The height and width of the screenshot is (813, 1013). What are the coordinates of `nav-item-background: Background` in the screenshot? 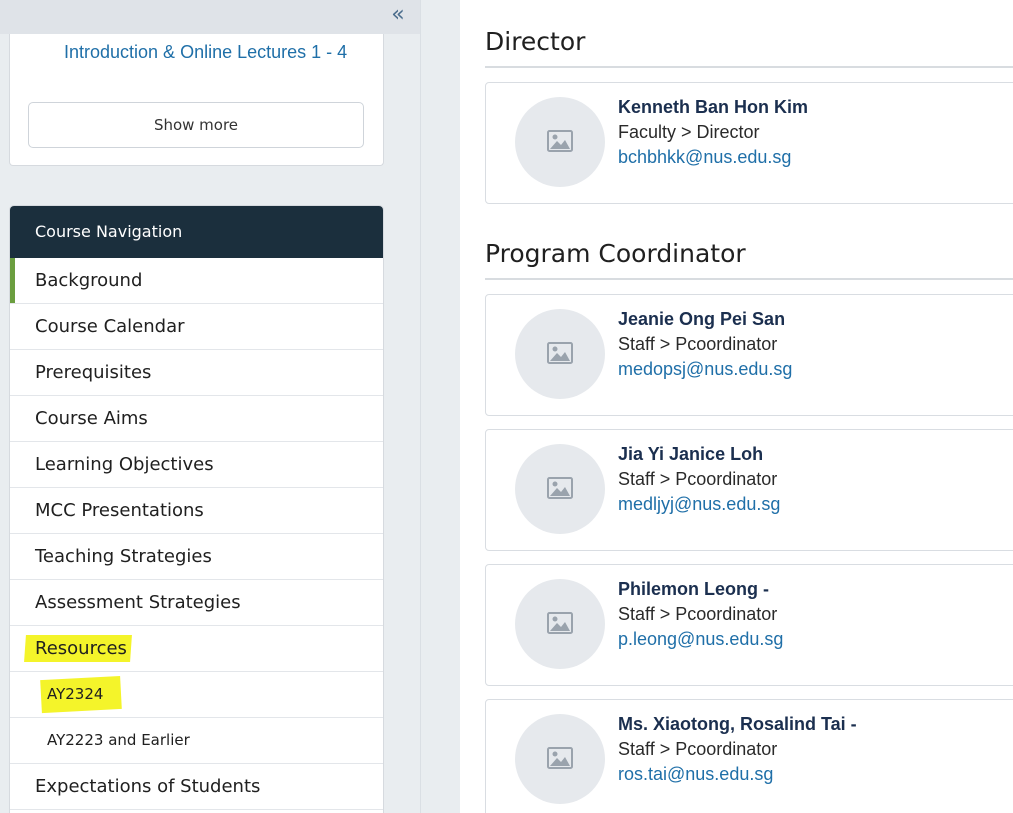 It's located at (196, 281).